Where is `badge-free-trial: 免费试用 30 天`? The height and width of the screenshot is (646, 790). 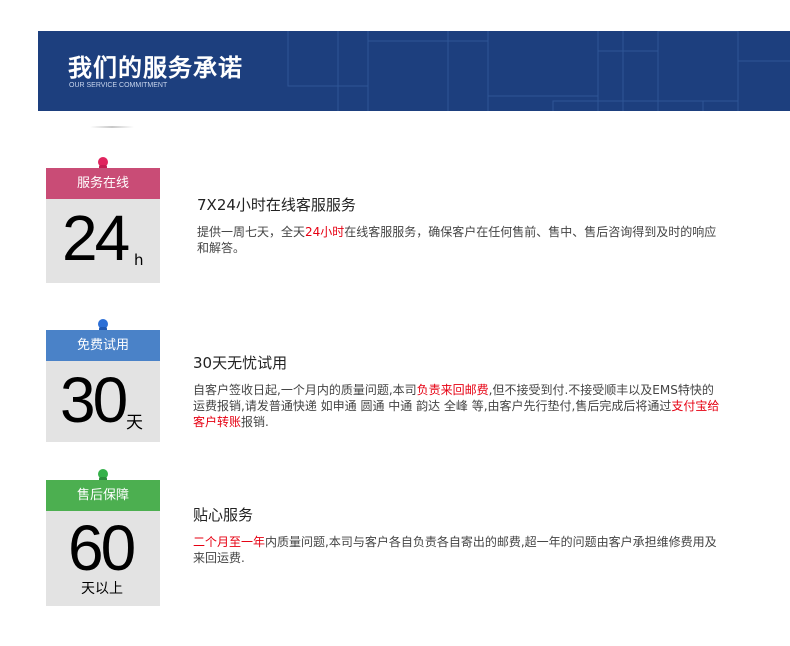 badge-free-trial: 免费试用 30 天 is located at coordinates (103, 380).